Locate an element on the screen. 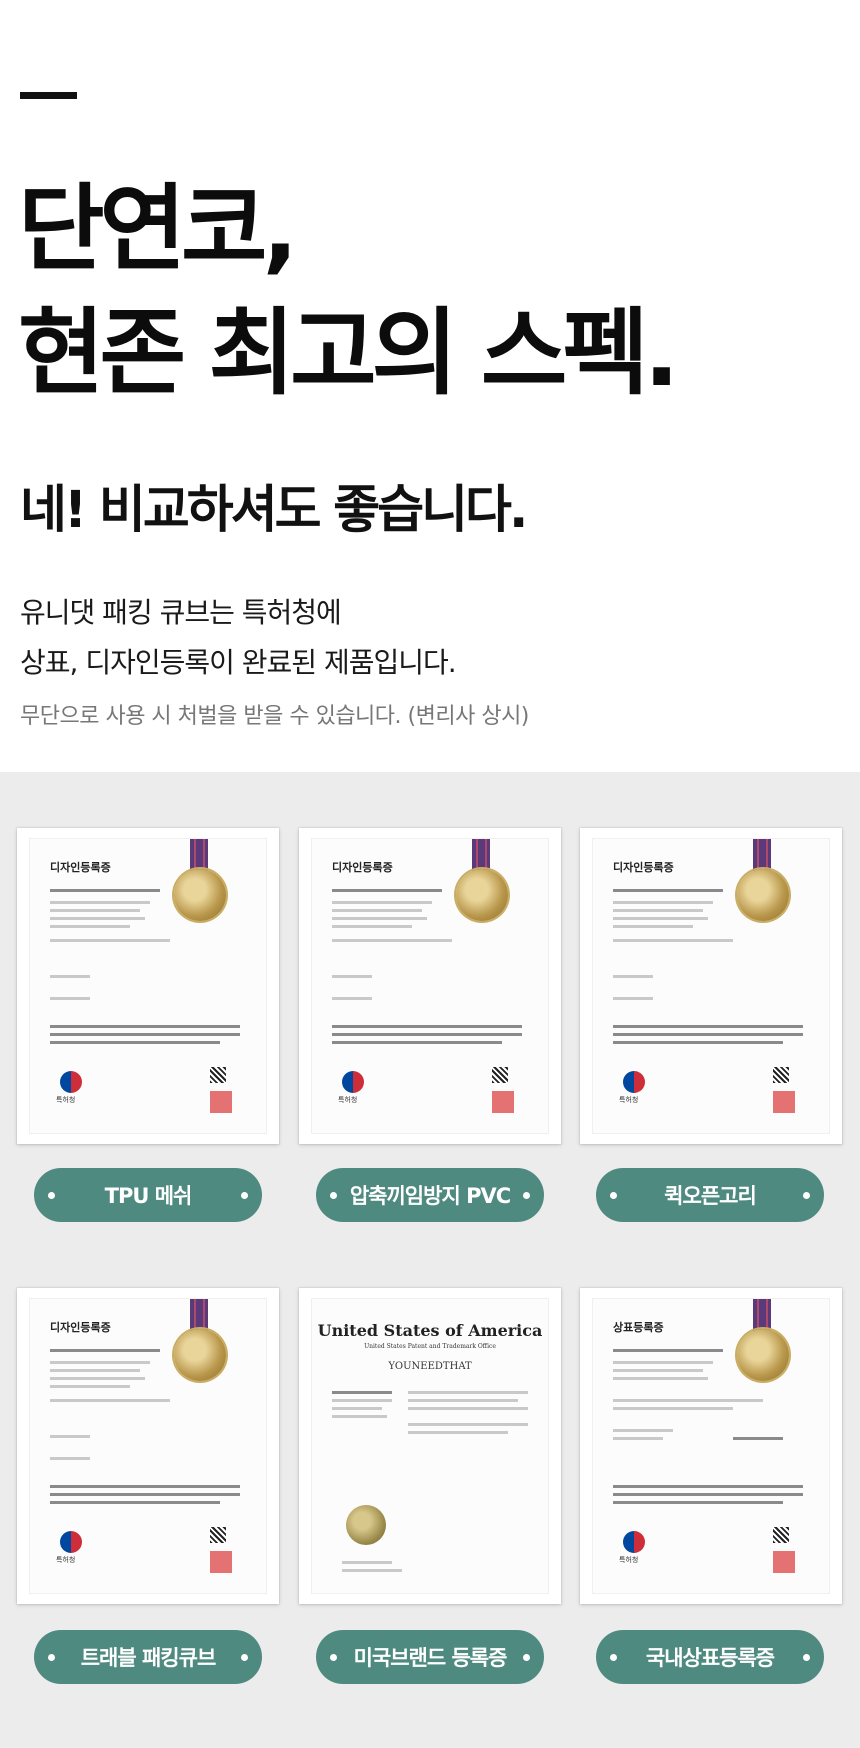 This screenshot has width=860, height=1748. certificate-label-text: 퀵오픈고리 is located at coordinates (710, 1196).